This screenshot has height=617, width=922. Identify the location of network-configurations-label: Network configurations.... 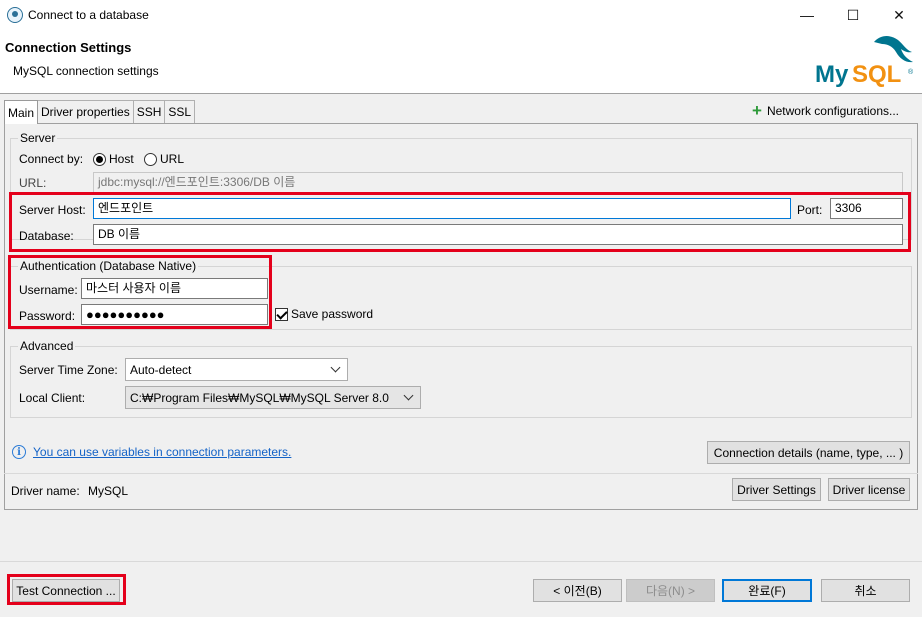
(832, 111).